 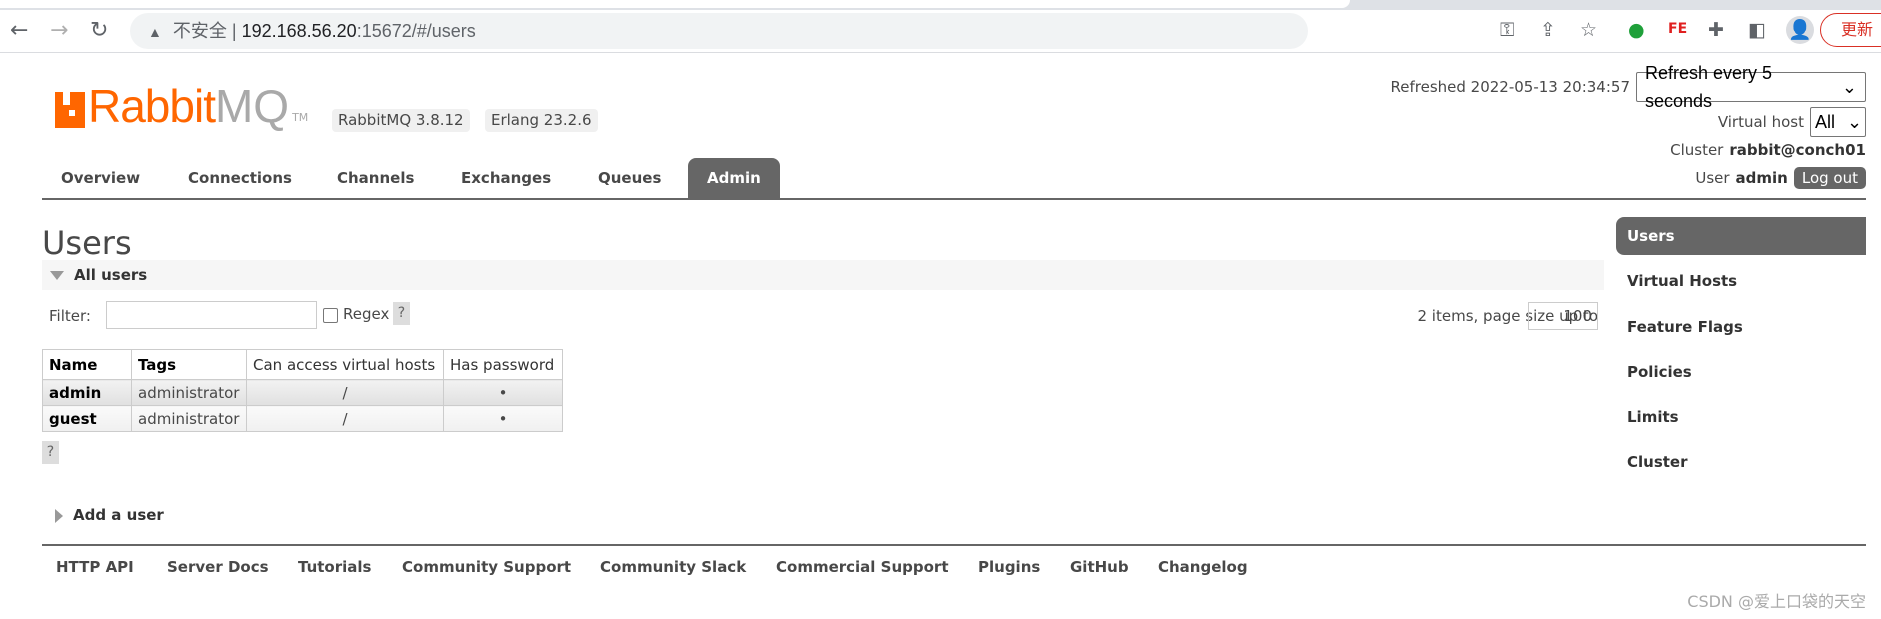 What do you see at coordinates (1009, 567) in the screenshot?
I see `footer-link-plugins: Plugins` at bounding box center [1009, 567].